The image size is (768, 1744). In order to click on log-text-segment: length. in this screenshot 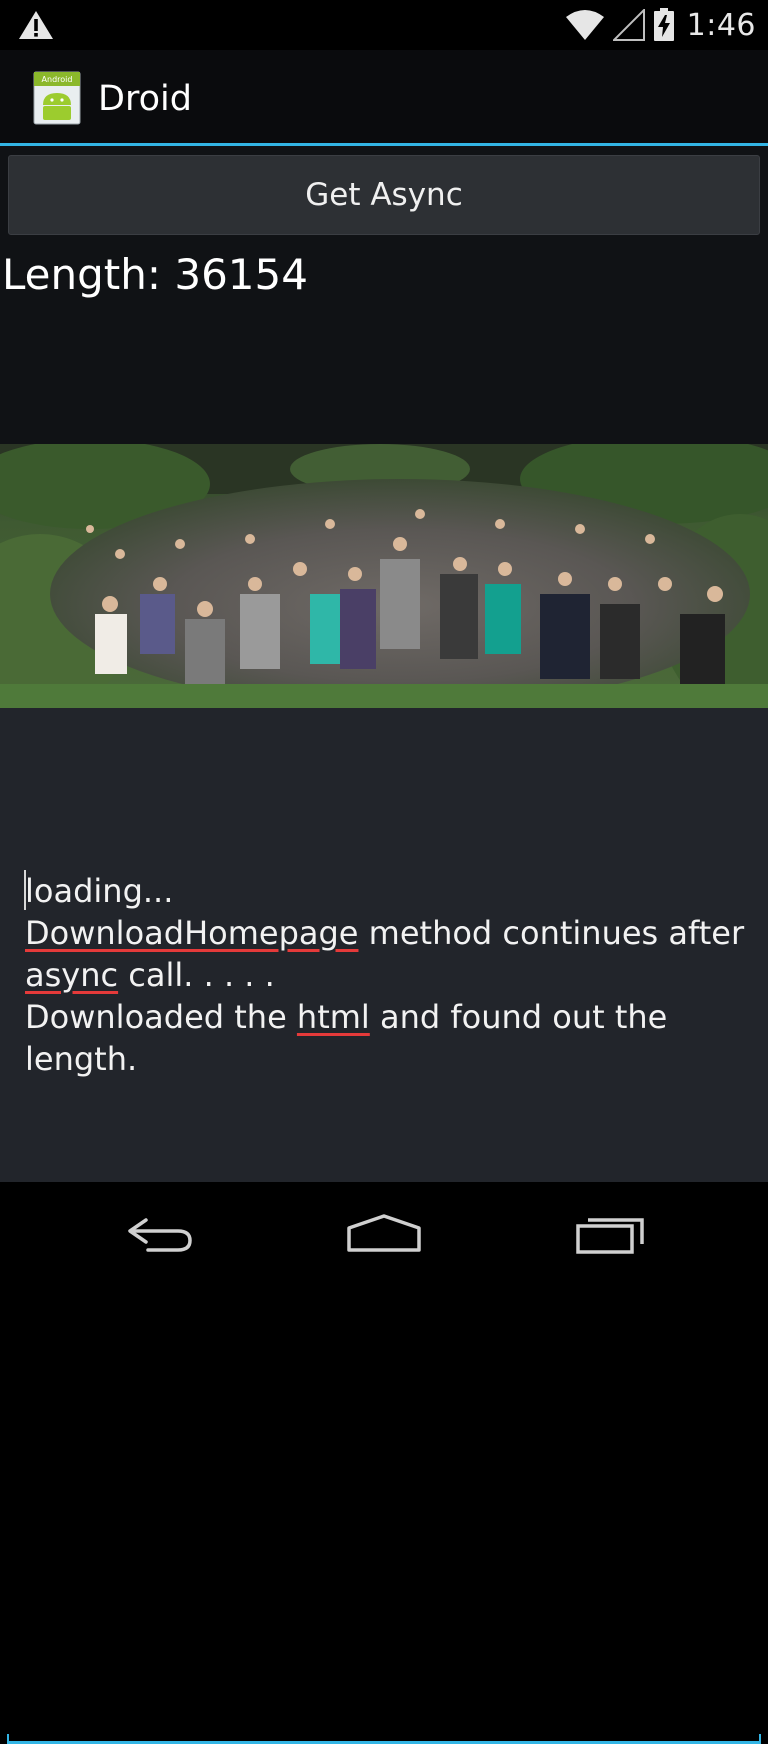, I will do `click(81, 1059)`.